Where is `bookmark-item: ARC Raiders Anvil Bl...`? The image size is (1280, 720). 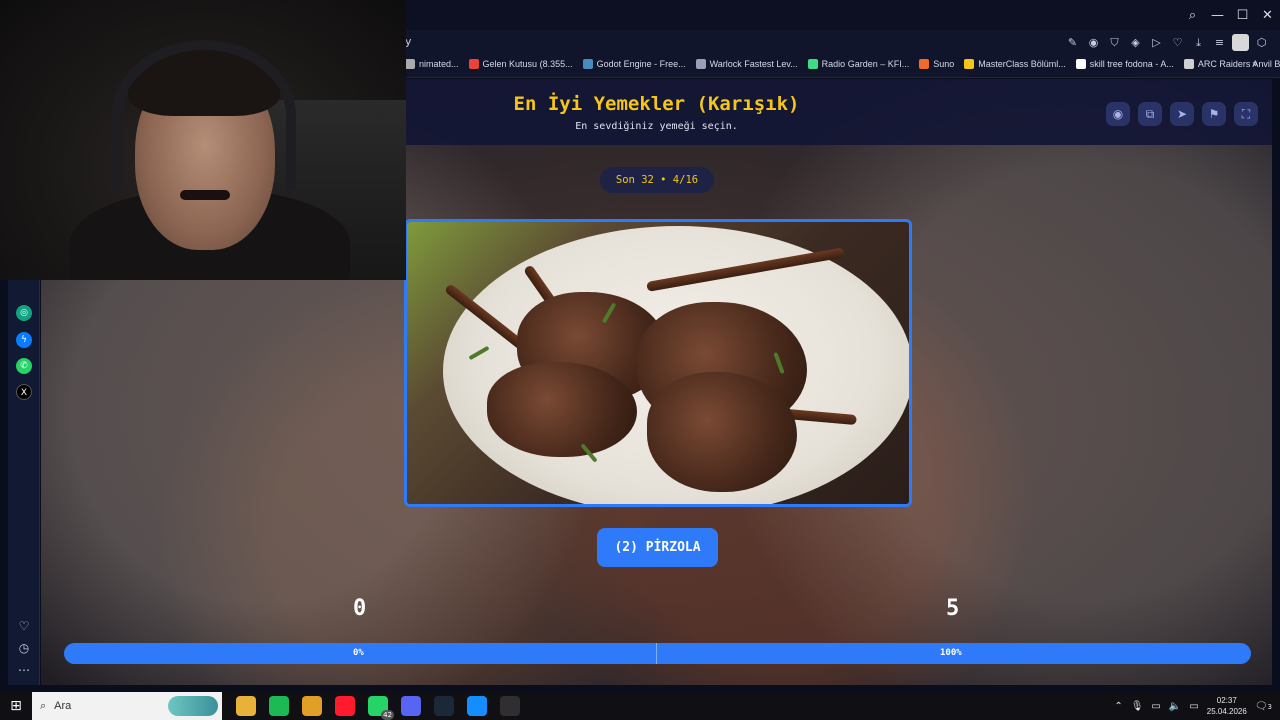 bookmark-item: ARC Raiders Anvil Bl... is located at coordinates (1231, 64).